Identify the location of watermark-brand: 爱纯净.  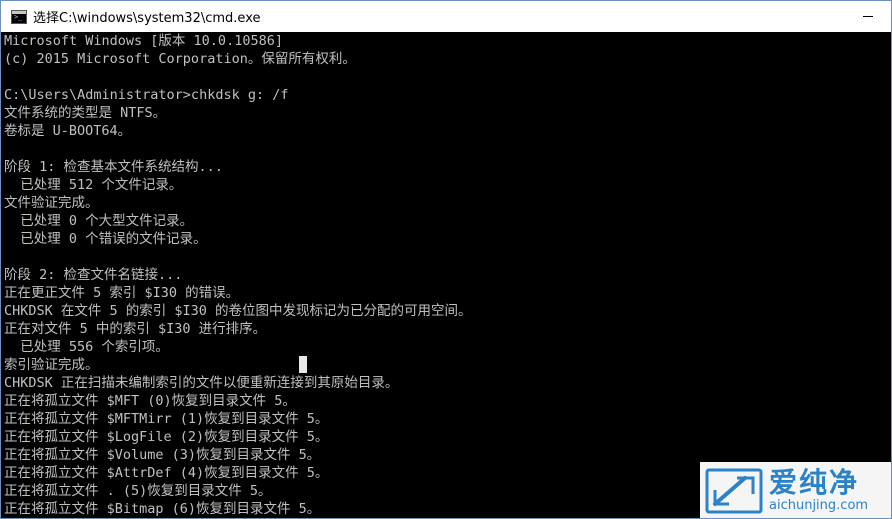
(814, 482).